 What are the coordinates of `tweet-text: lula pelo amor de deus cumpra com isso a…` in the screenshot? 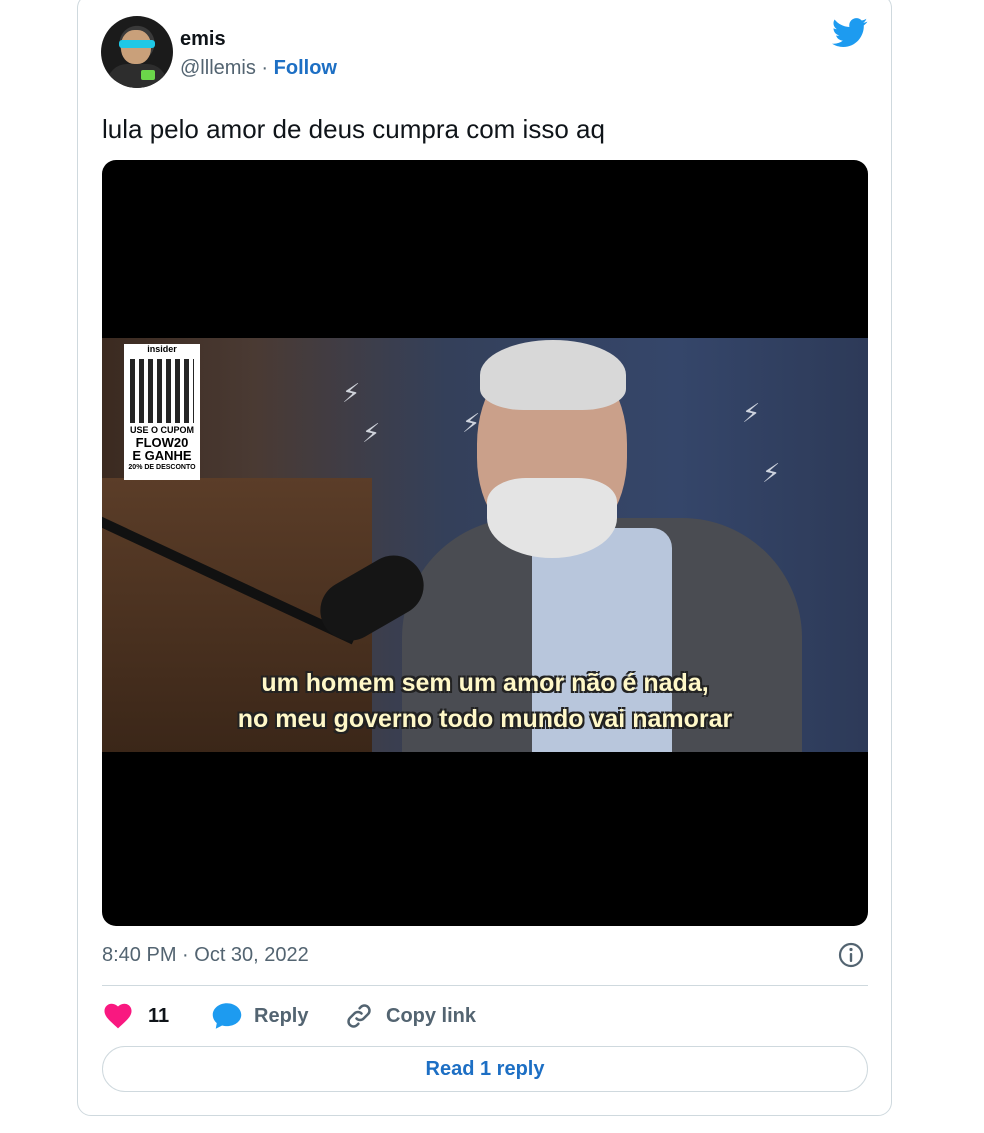 It's located at (353, 129).